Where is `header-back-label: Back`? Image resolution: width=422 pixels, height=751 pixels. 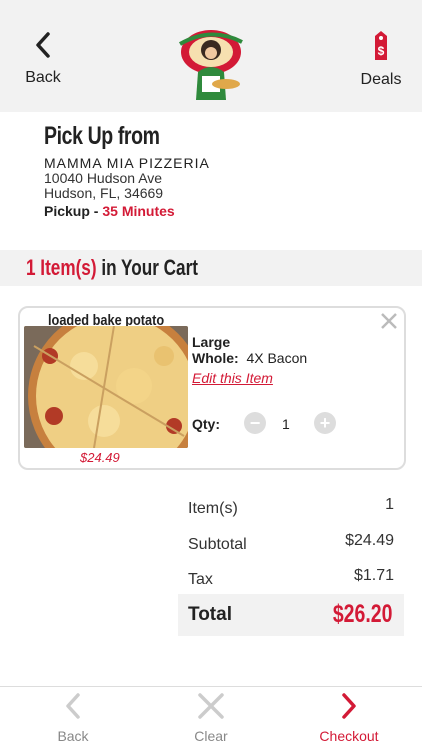 header-back-label: Back is located at coordinates (43, 77).